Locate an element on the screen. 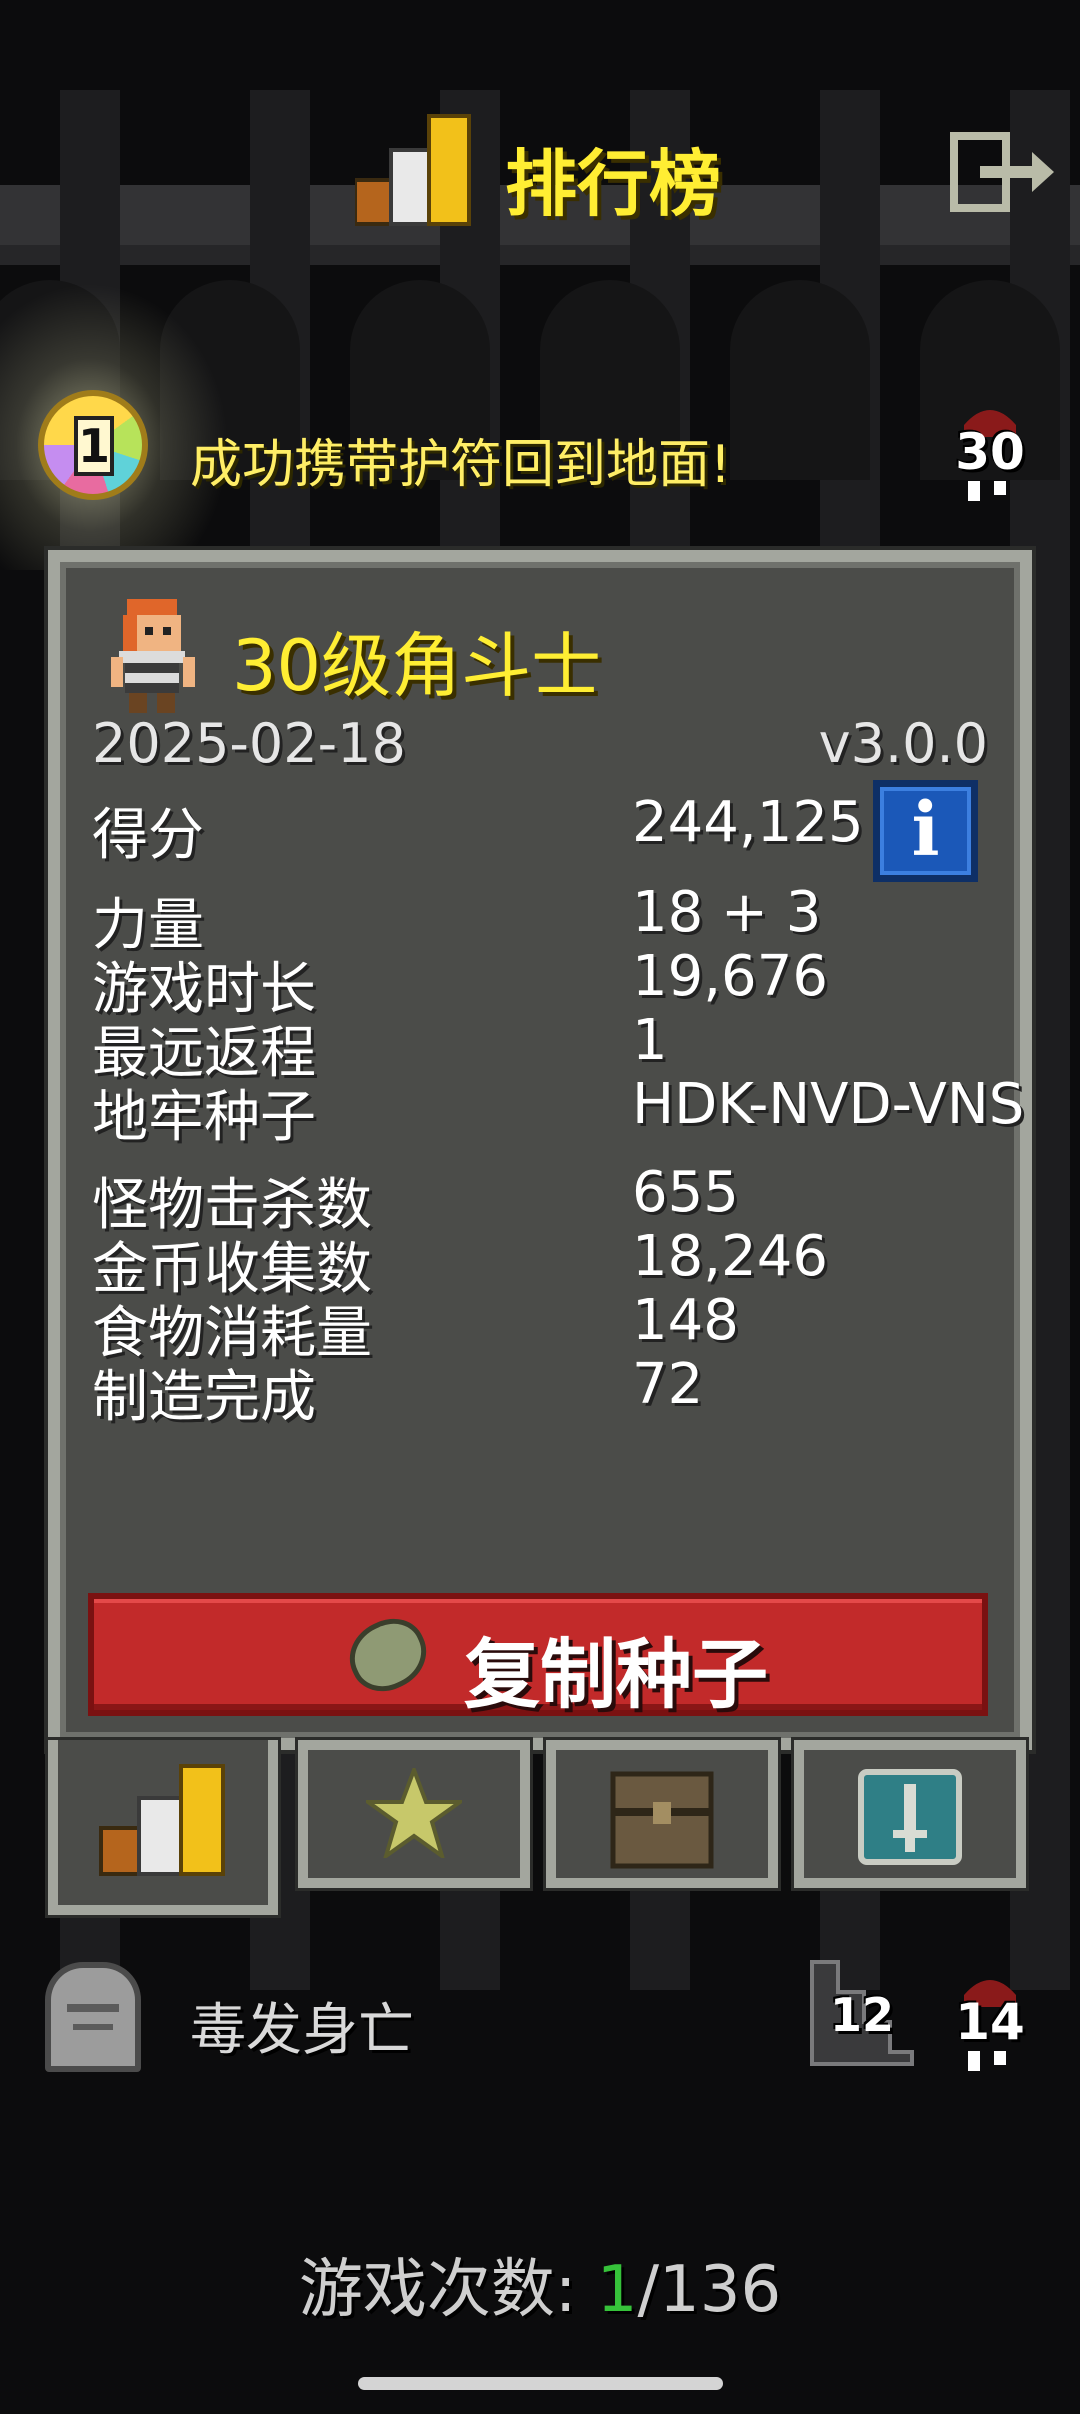  tombstone-icon is located at coordinates (93, 2017).